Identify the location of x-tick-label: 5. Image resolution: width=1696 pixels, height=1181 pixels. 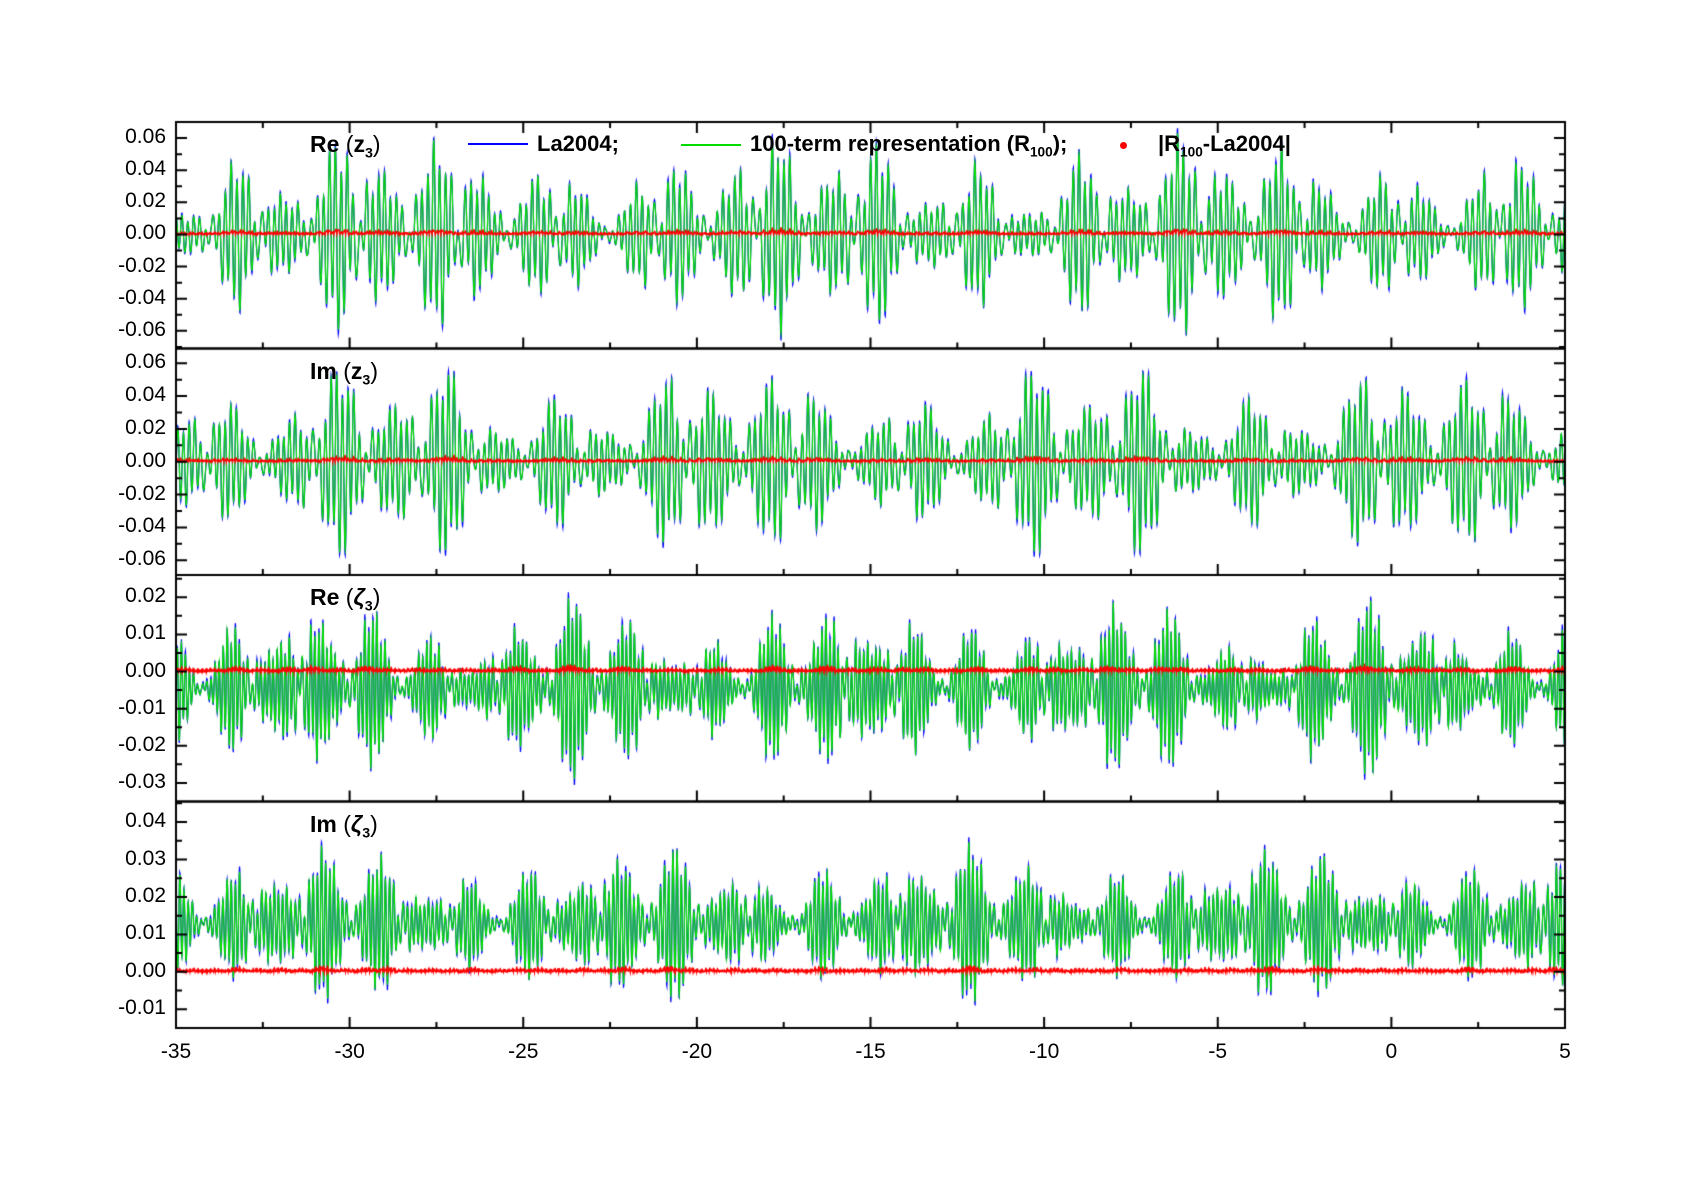
(1565, 1051).